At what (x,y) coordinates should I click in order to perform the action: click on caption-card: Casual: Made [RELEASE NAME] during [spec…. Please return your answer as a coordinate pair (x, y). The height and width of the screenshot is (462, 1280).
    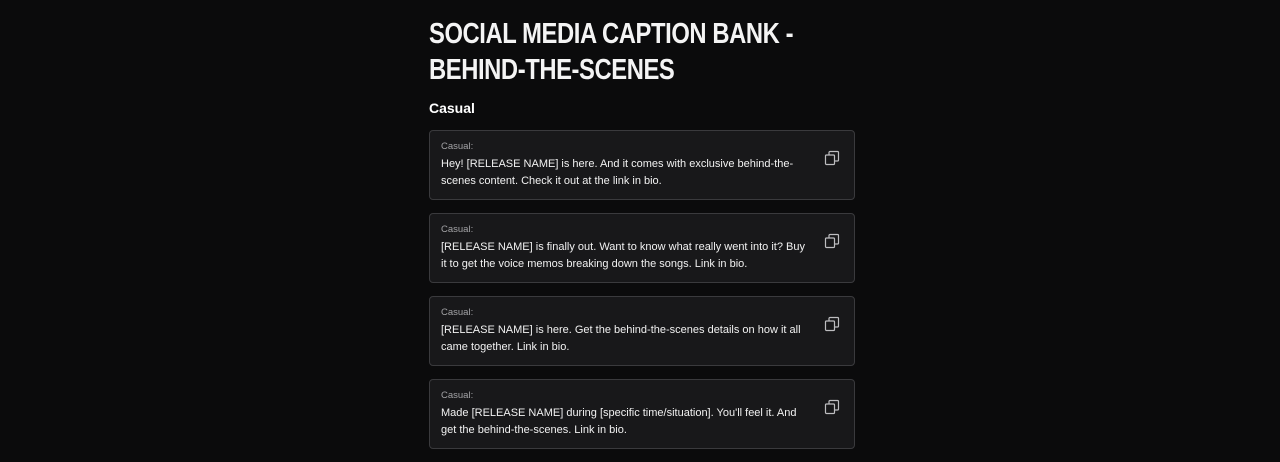
    Looking at the image, I should click on (642, 414).